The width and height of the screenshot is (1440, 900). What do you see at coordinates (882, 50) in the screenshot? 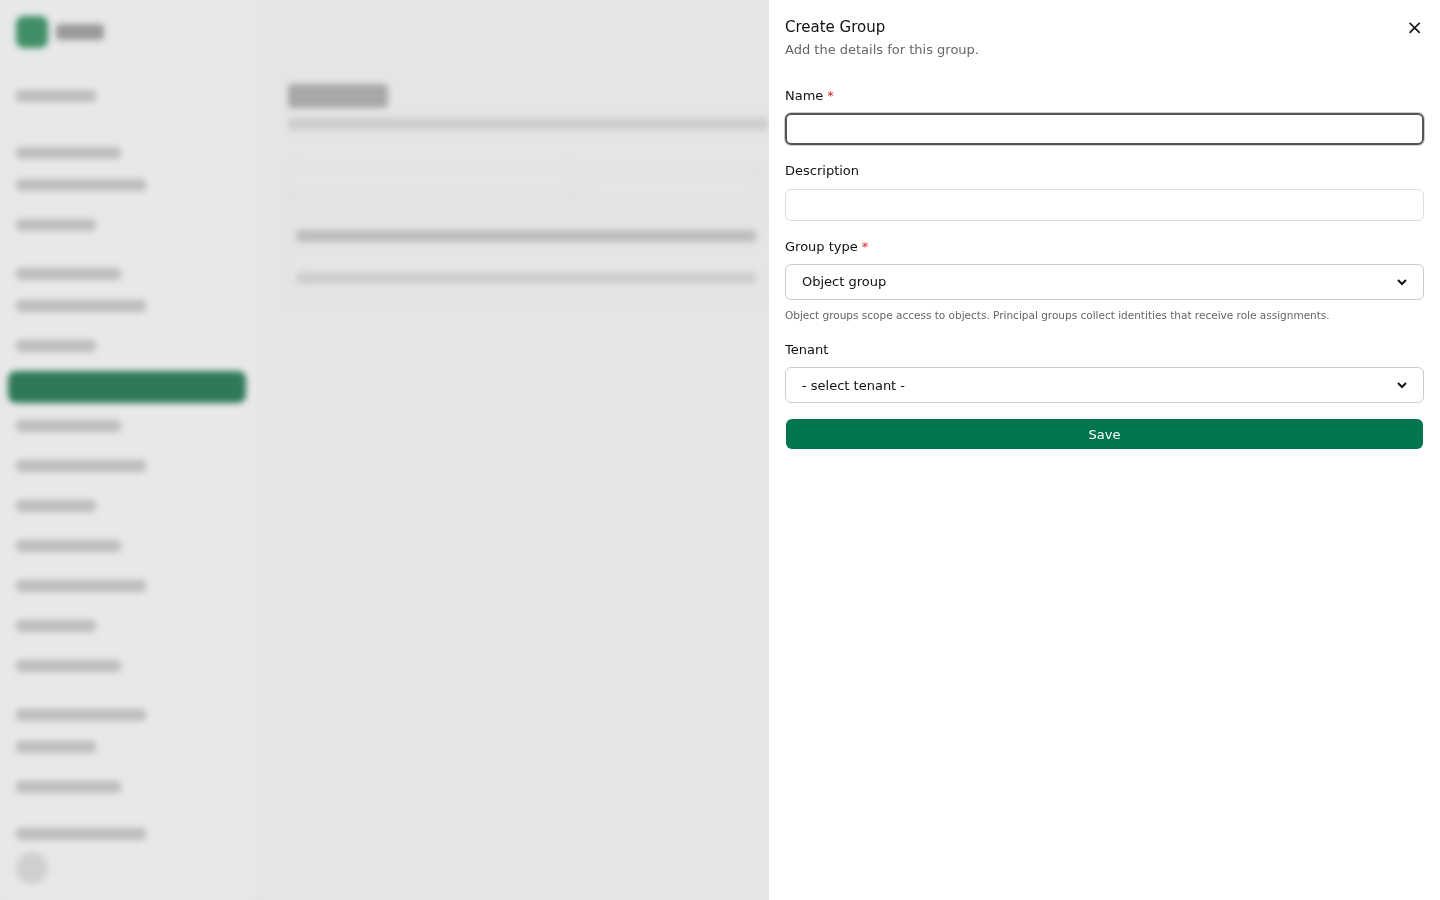
I see `panel-subtitle: Add the details for this group.` at bounding box center [882, 50].